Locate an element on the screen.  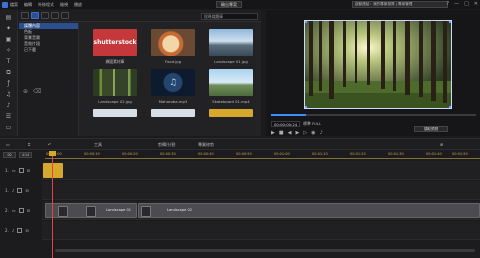
ruler-tick: 00:00:50 is located at coordinates (244, 154).